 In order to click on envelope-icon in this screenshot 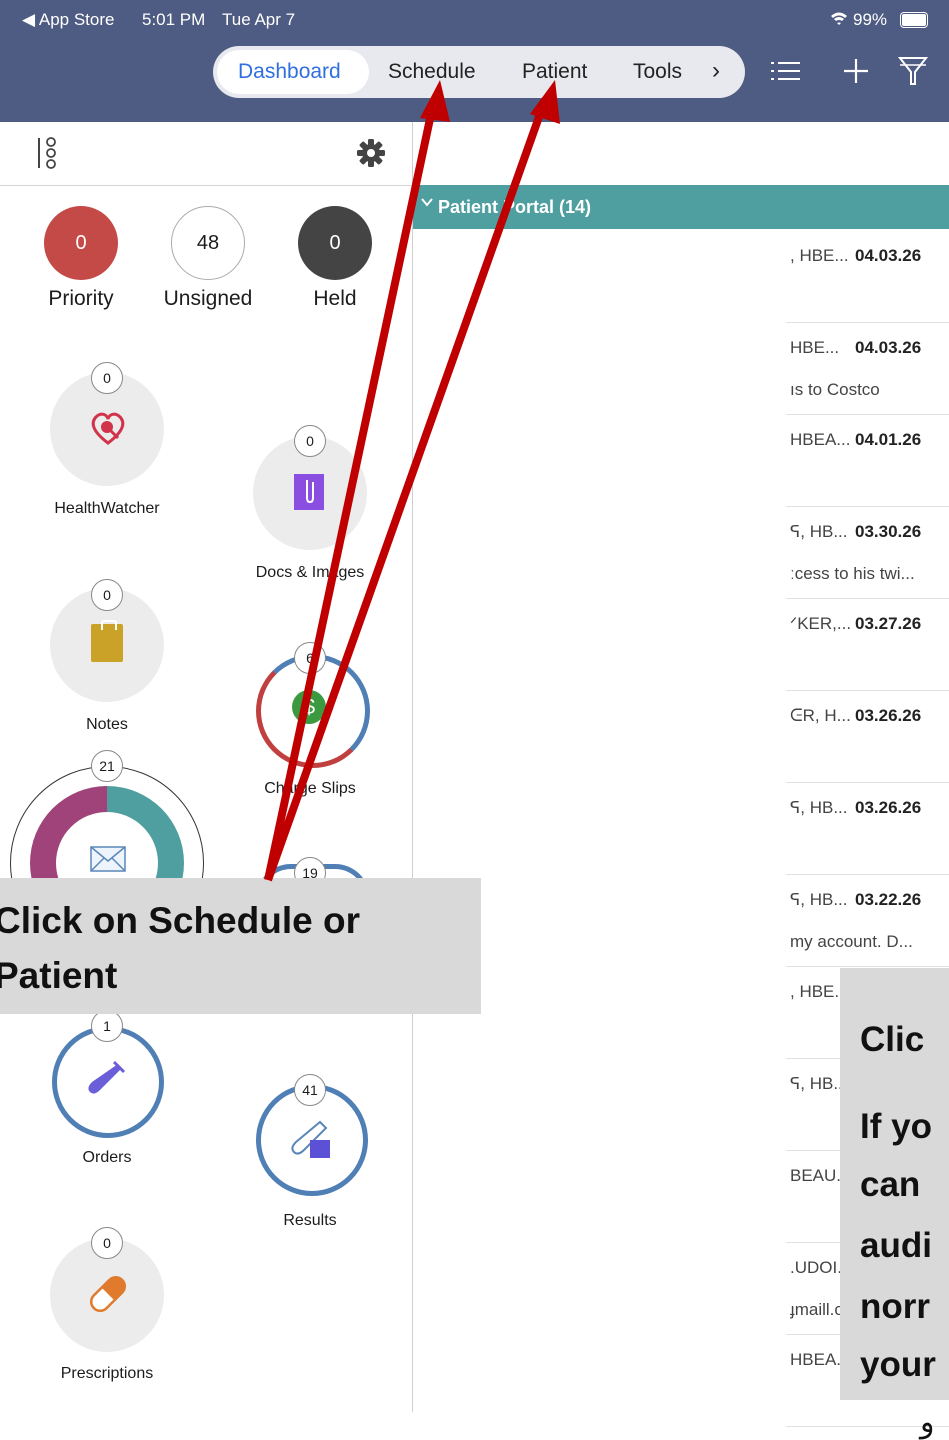, I will do `click(108, 861)`.